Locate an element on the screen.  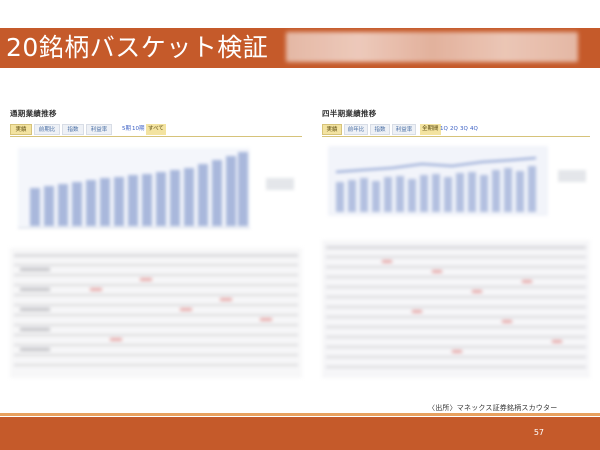
page-number: 57 is located at coordinates (538, 432).